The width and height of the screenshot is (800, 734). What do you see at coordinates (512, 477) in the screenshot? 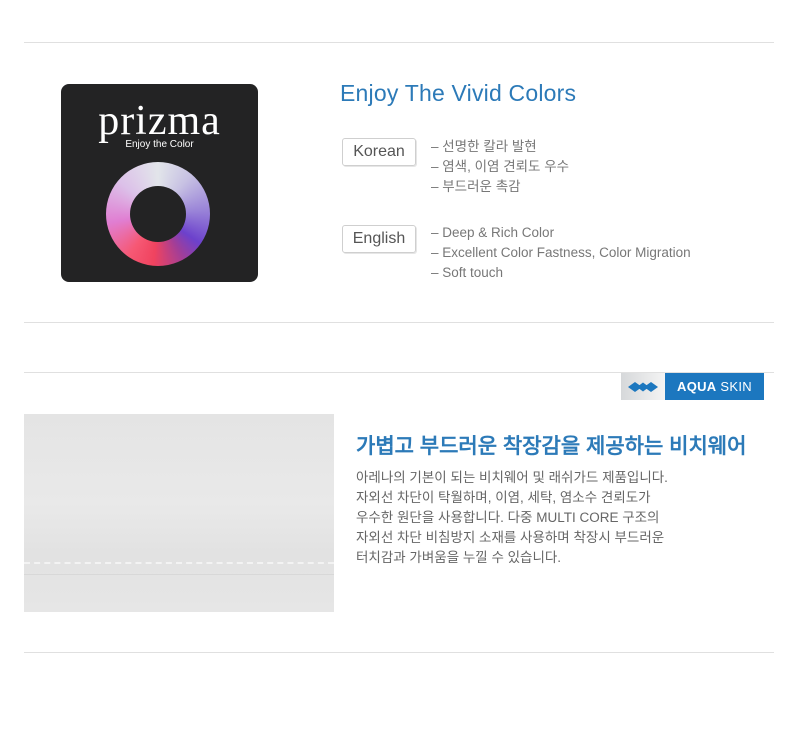
I see `description-line: 아레나의 기본이 되는 비치웨어 및 래쉬가드 제품입니다.` at bounding box center [512, 477].